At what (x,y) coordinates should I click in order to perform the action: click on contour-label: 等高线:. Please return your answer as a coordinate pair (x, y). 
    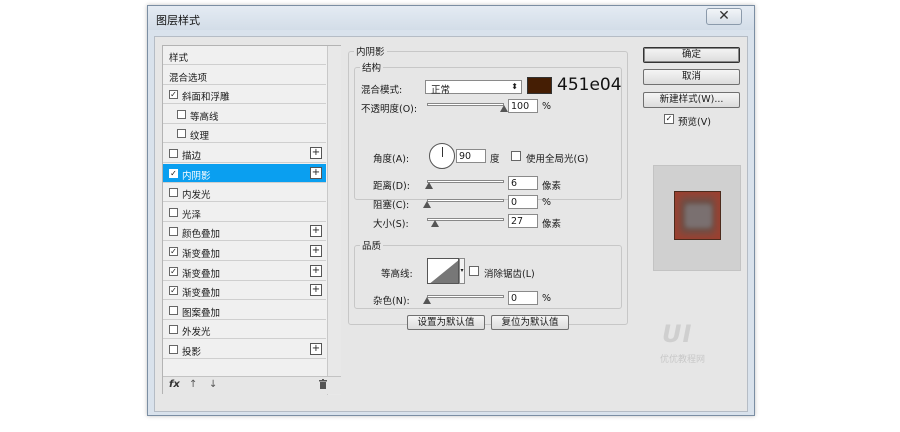
    Looking at the image, I should click on (397, 274).